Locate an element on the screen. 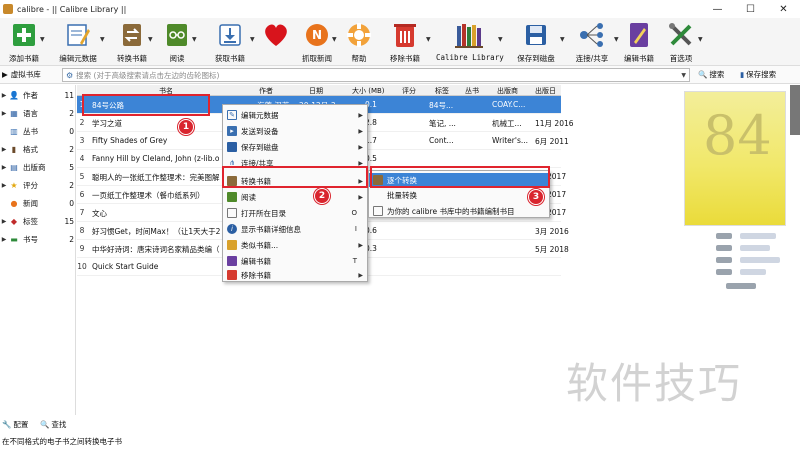  column-publisher: 出版商 is located at coordinates (507, 91).